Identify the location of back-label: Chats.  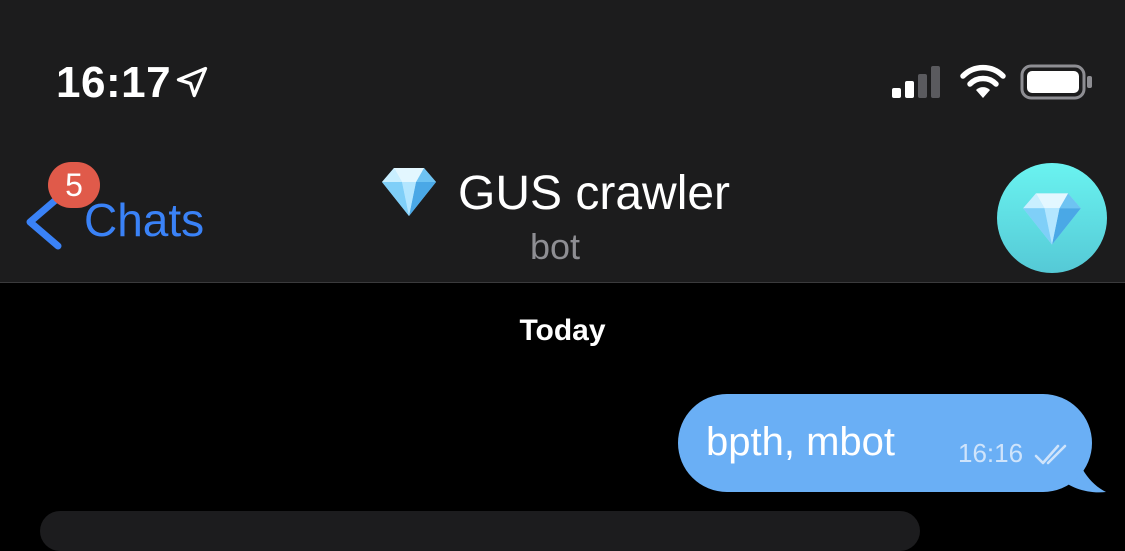
(144, 220).